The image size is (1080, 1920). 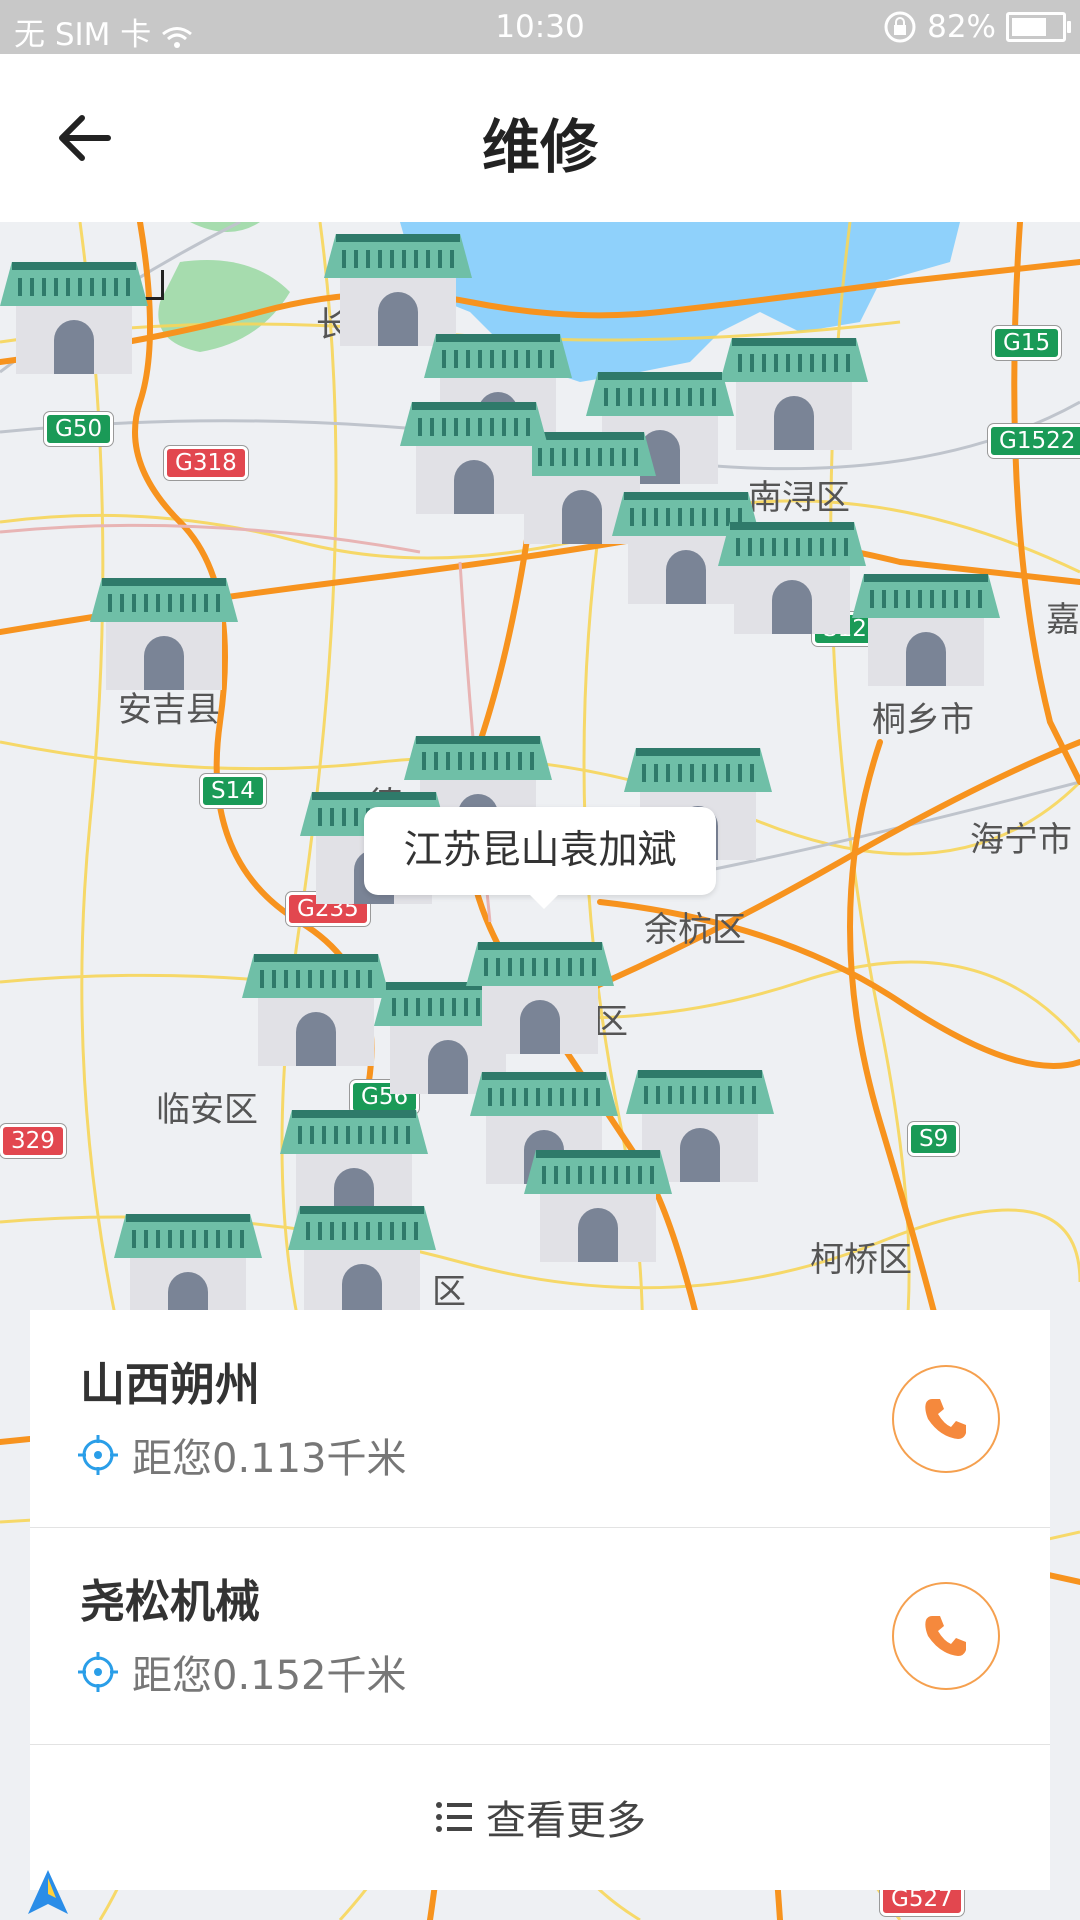 What do you see at coordinates (861, 1260) in the screenshot?
I see `place-label: 柯桥区` at bounding box center [861, 1260].